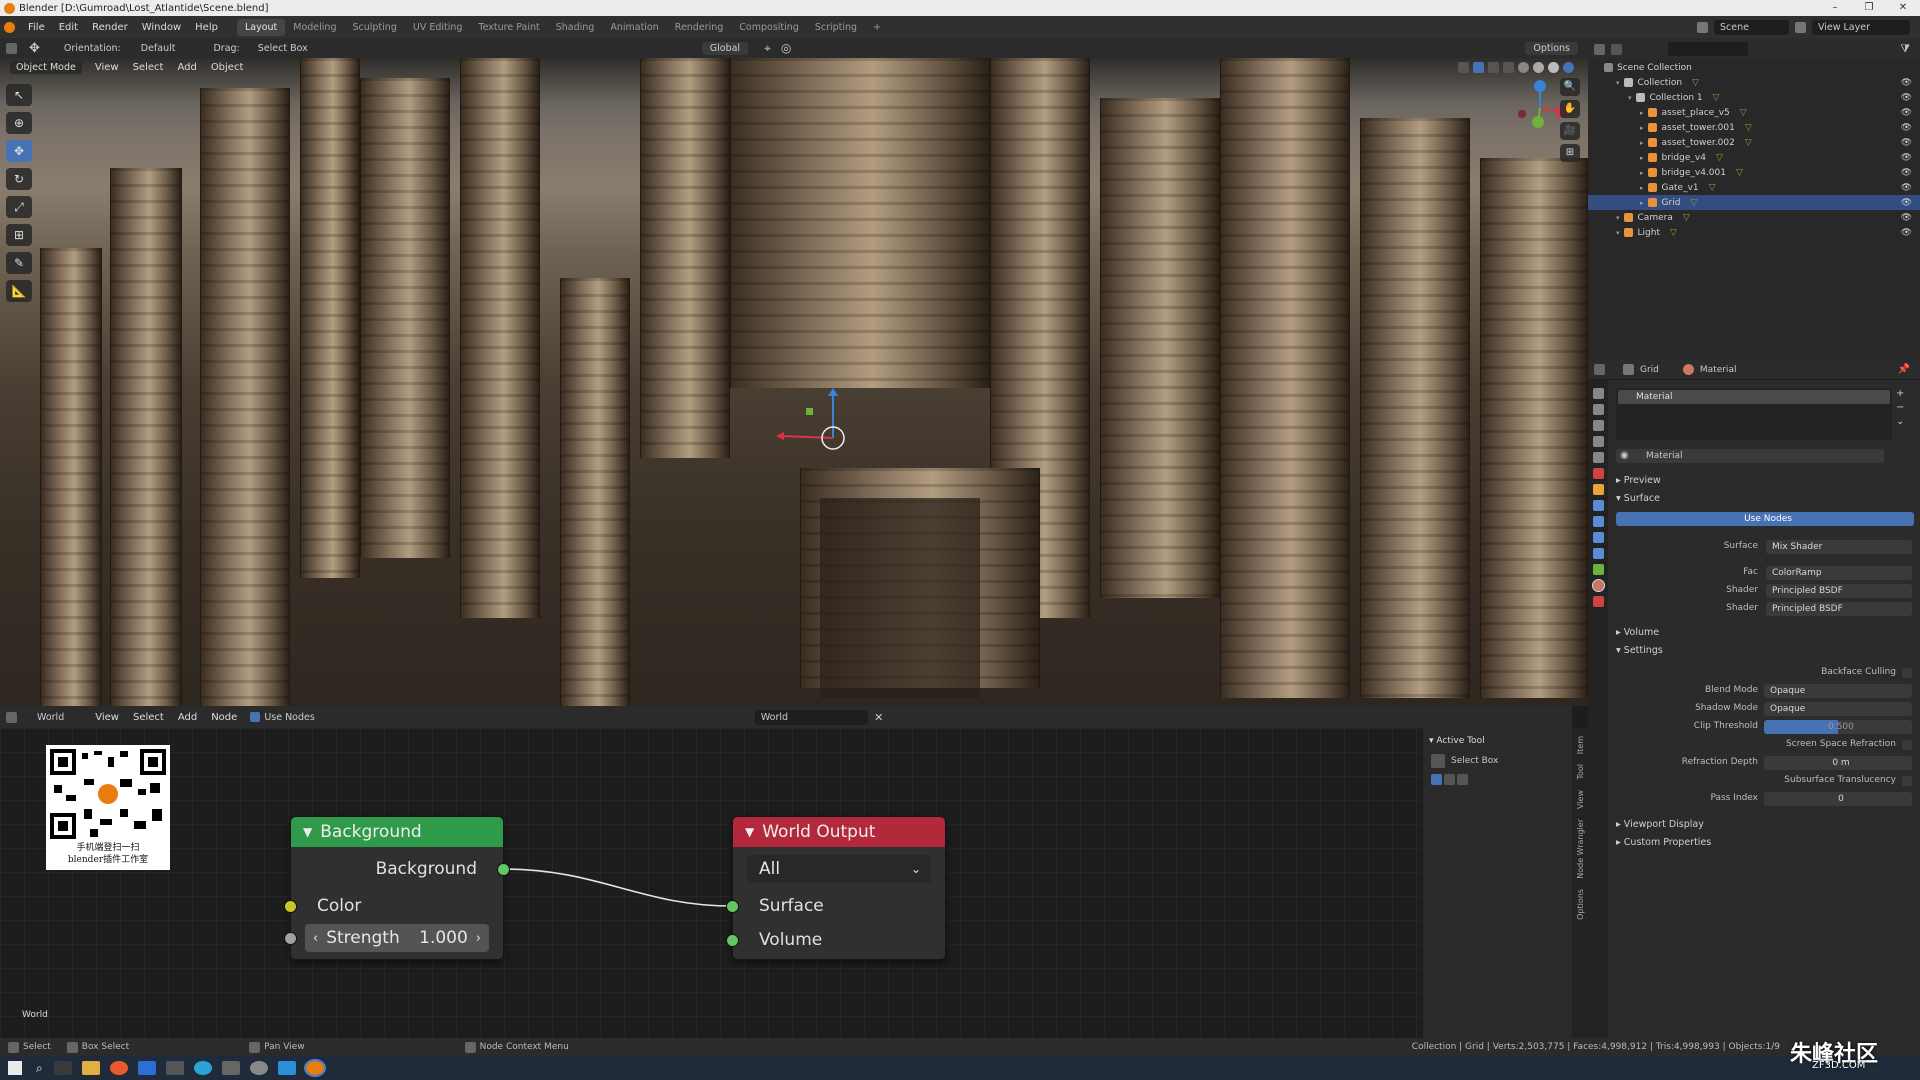 This screenshot has height=1080, width=1920. What do you see at coordinates (1523, 67) in the screenshot?
I see `wireframe-shading-icon` at bounding box center [1523, 67].